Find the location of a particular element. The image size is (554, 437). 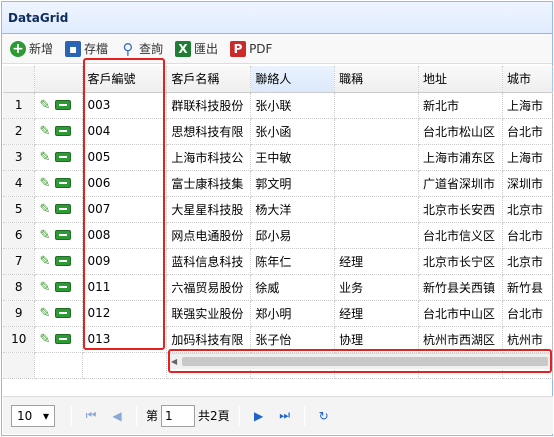

cell-customer-name: 加码科技有限 is located at coordinates (209, 339).